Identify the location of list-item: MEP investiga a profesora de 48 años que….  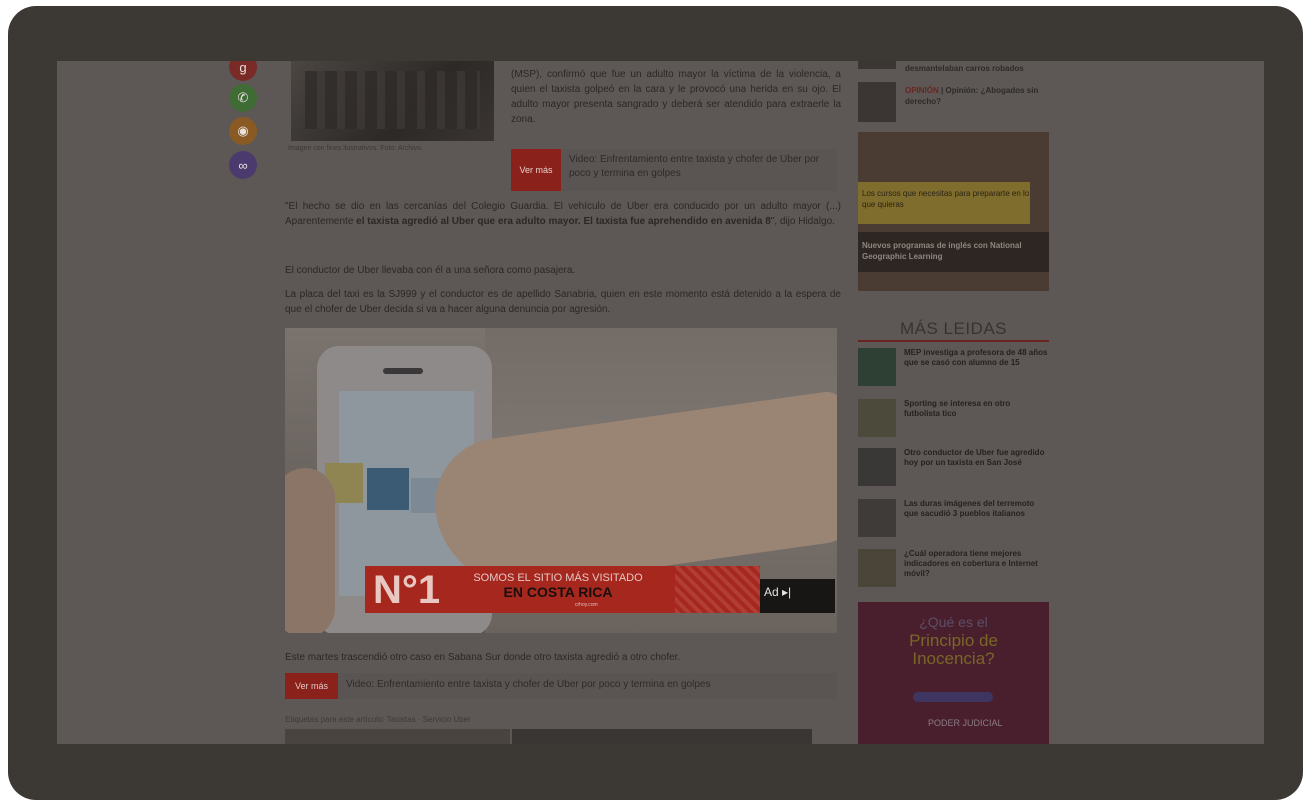
(953, 369).